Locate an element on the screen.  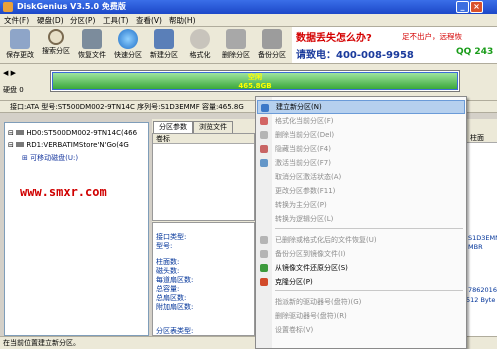
hard-disk-icon is located at coordinates (20, 132).